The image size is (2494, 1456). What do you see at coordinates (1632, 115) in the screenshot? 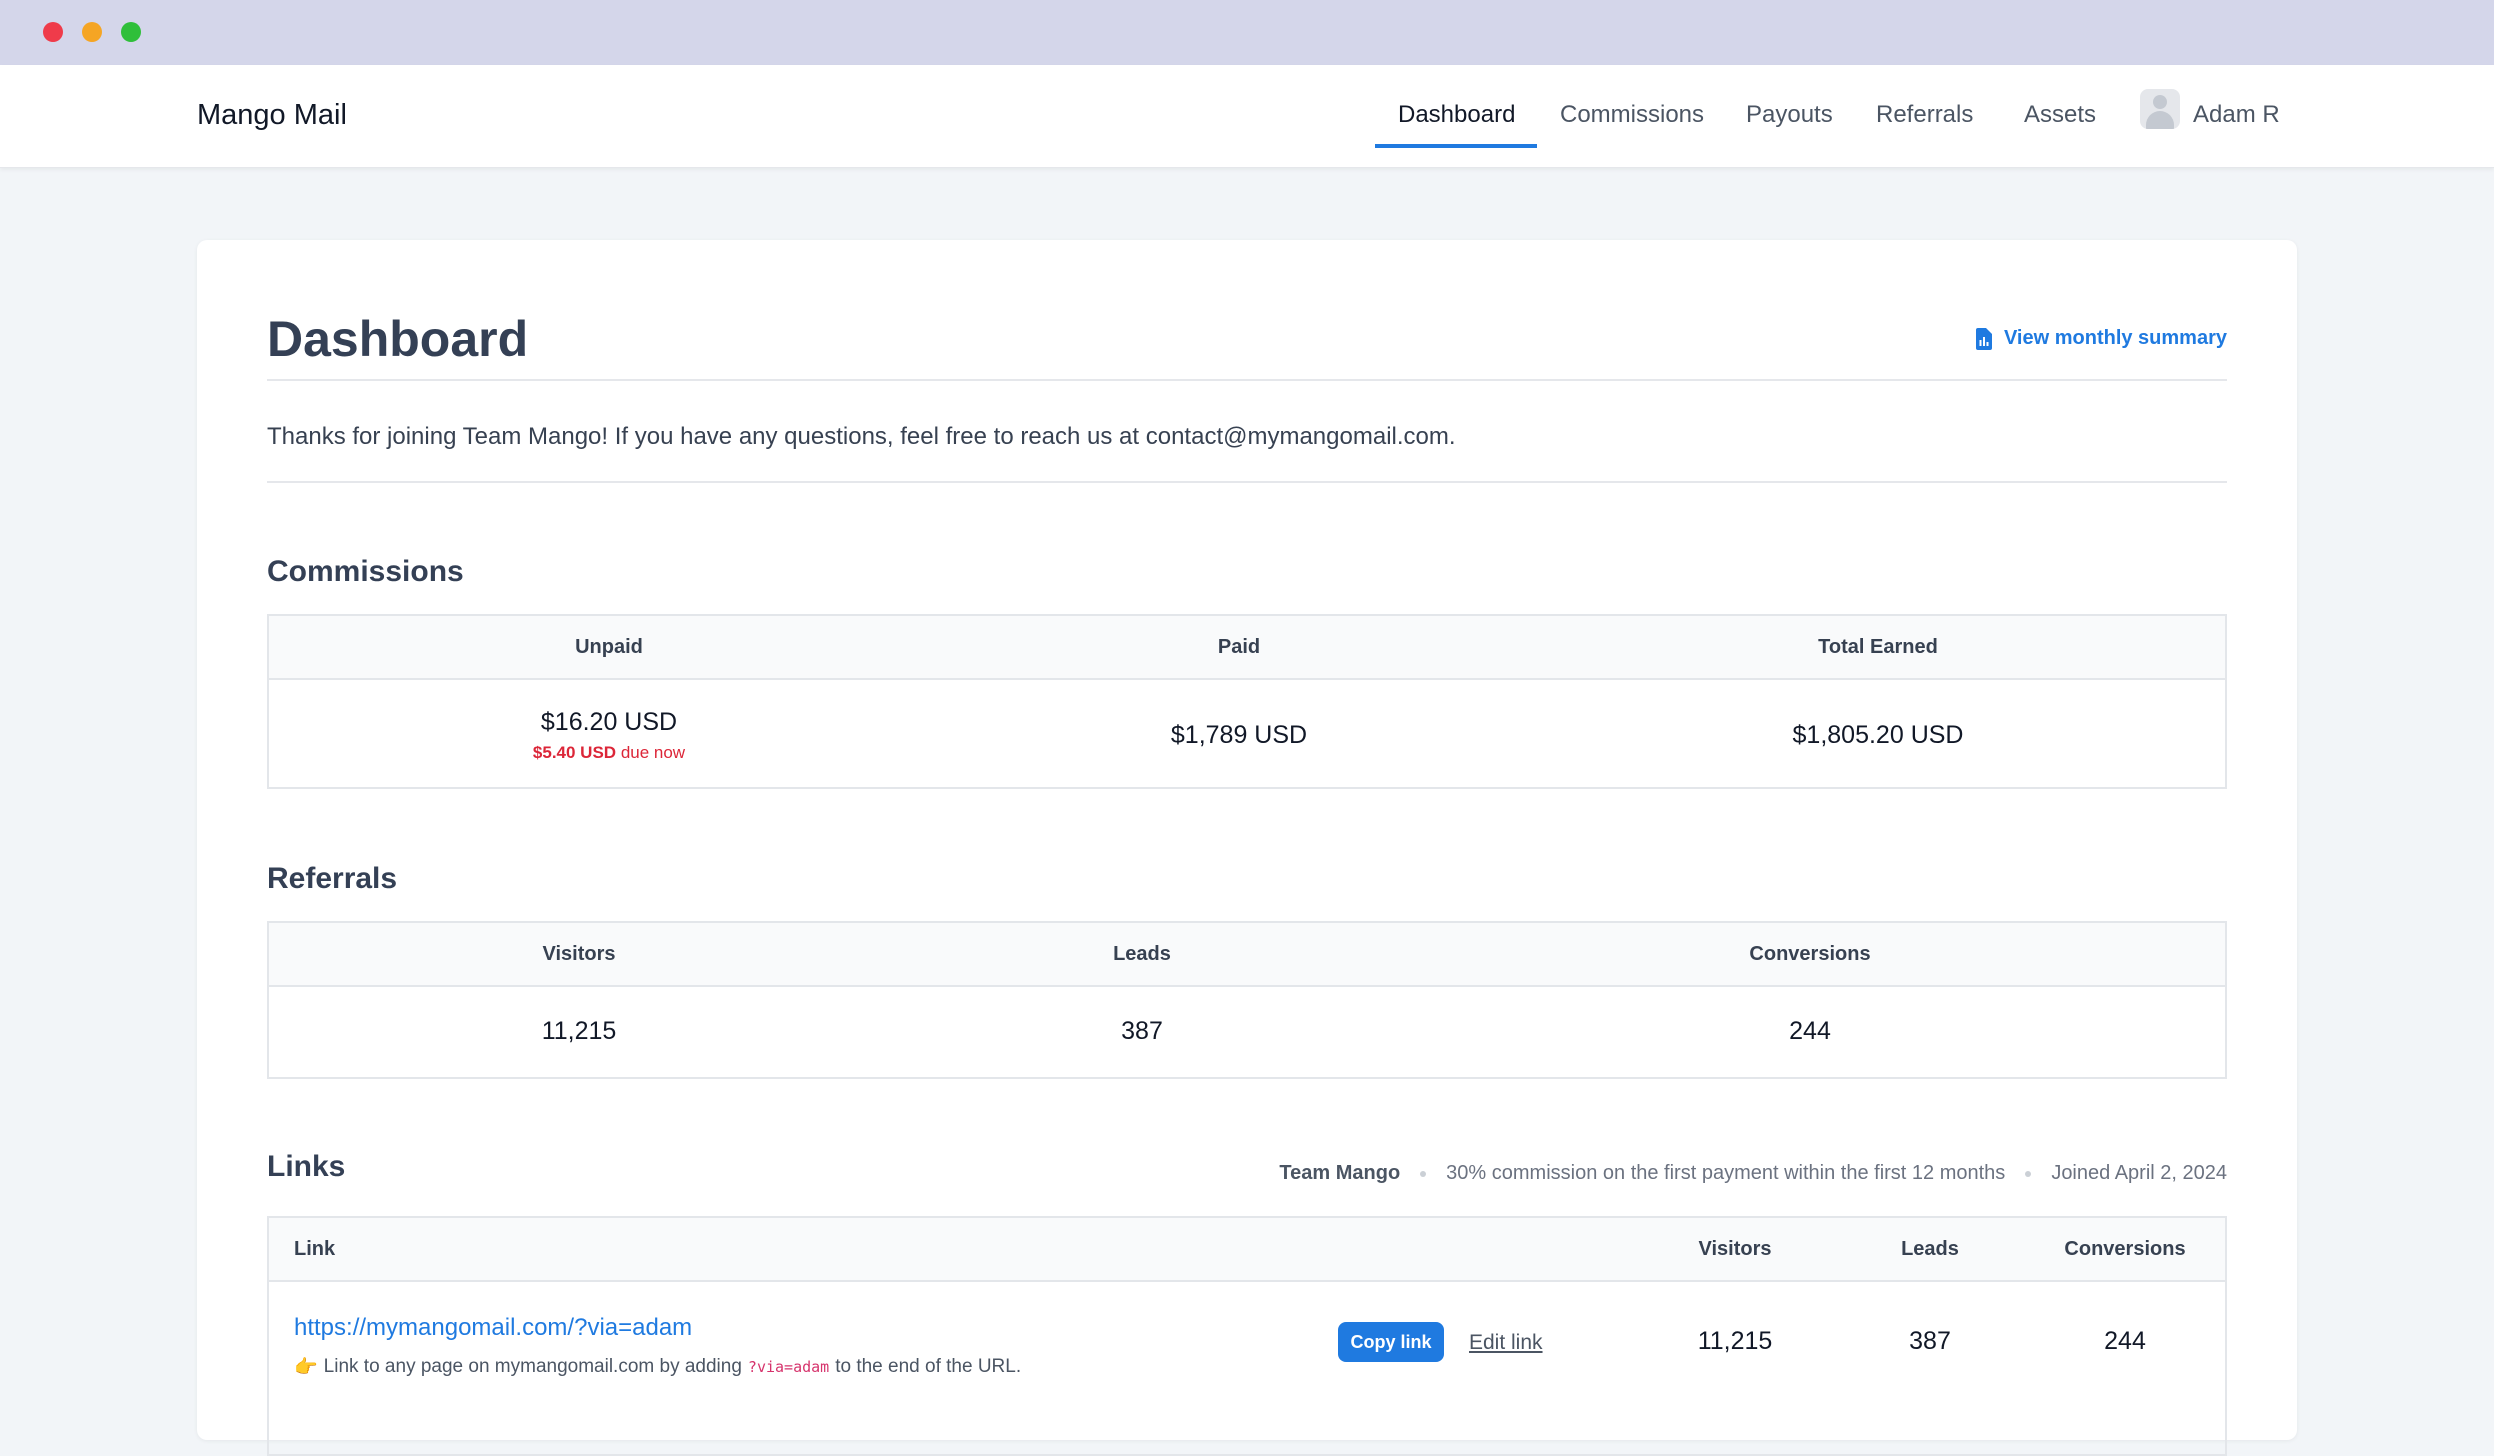
I see `nav-item-commissions: Commissions` at bounding box center [1632, 115].